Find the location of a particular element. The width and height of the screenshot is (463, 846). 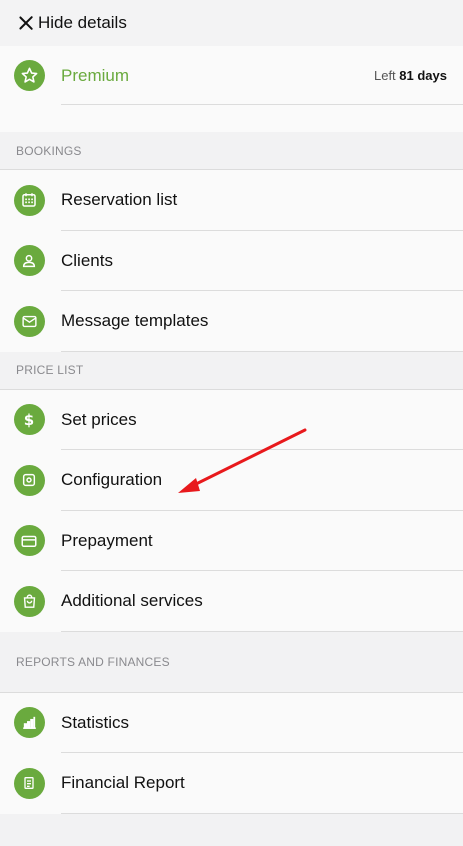

reports-section: Statistics Financial Report is located at coordinates (231, 753).